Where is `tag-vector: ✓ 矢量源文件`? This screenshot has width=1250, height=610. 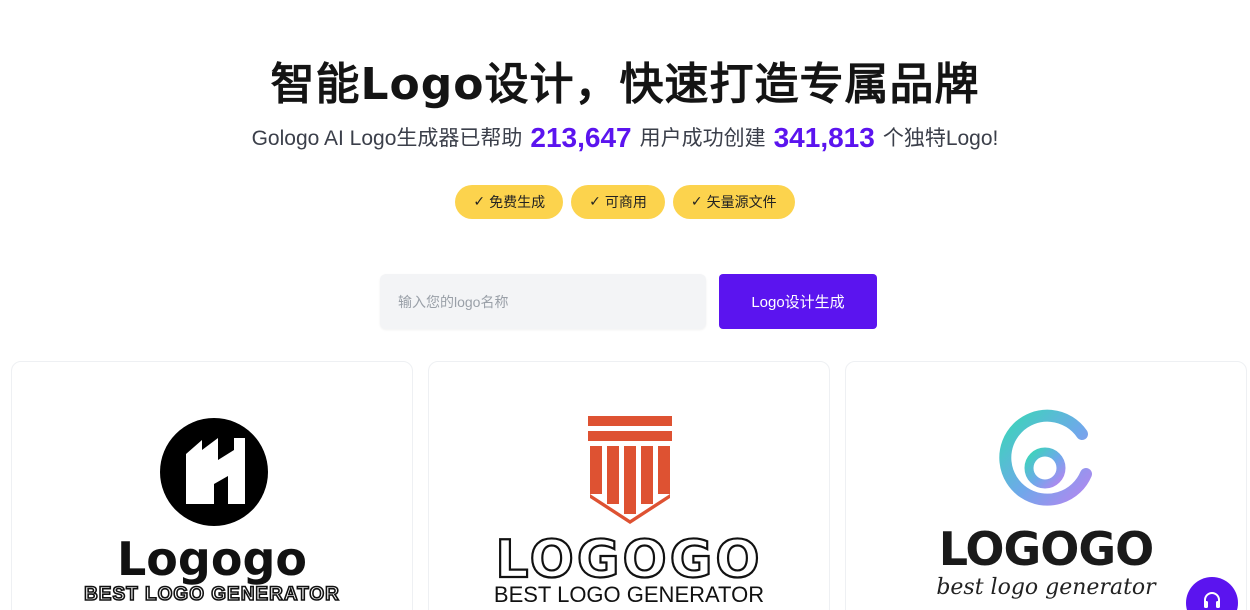
tag-vector: ✓ 矢量源文件 is located at coordinates (733, 202).